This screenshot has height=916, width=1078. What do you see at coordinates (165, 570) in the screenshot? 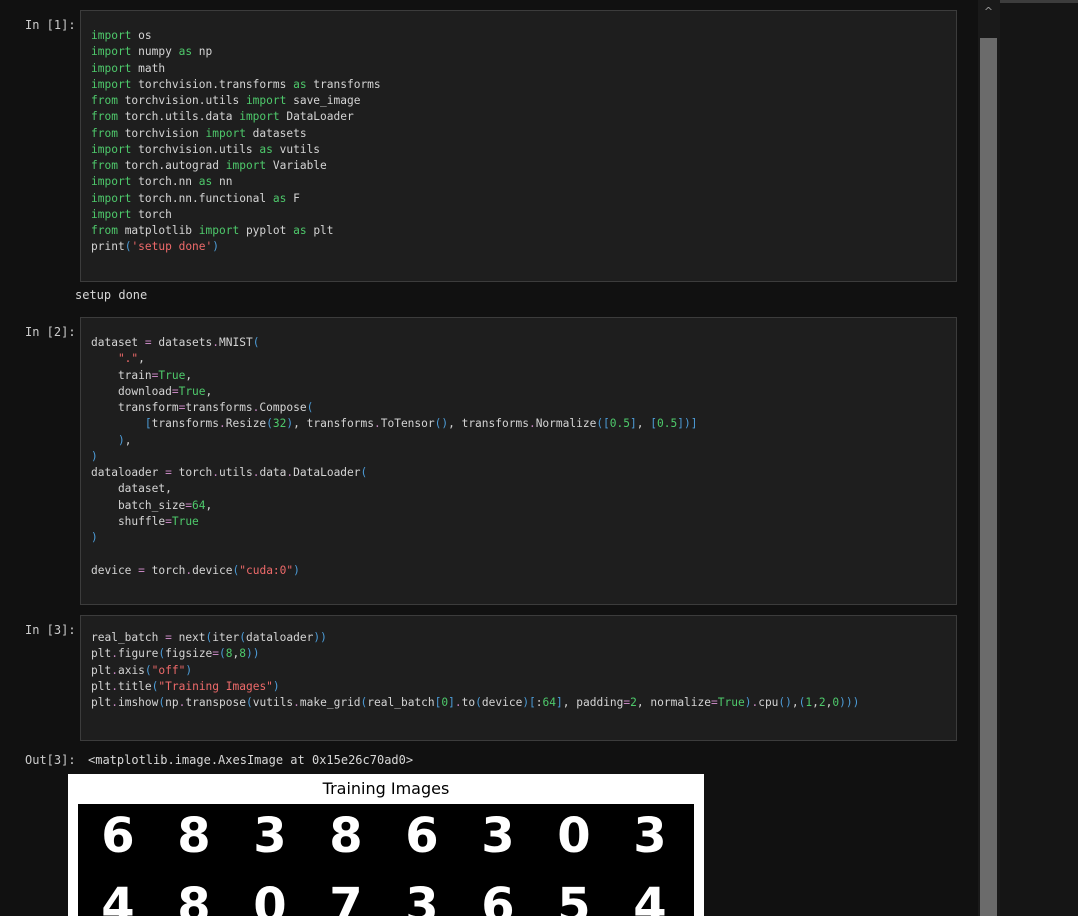
I see `code-token: torch` at bounding box center [165, 570].